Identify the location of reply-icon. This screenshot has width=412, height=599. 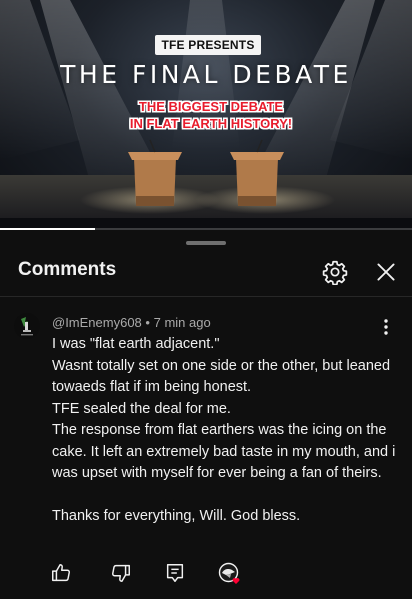
(175, 573).